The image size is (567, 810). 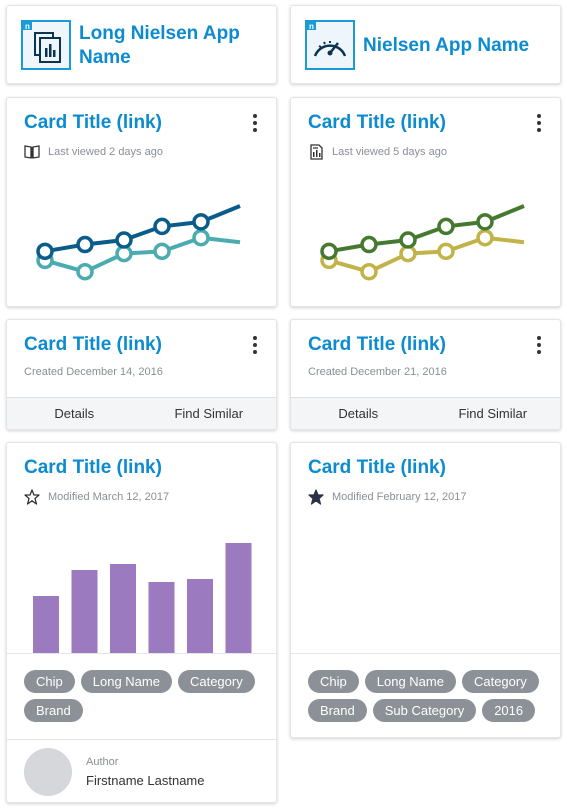 I want to click on card-meta: Created December 21, 2016, so click(x=377, y=372).